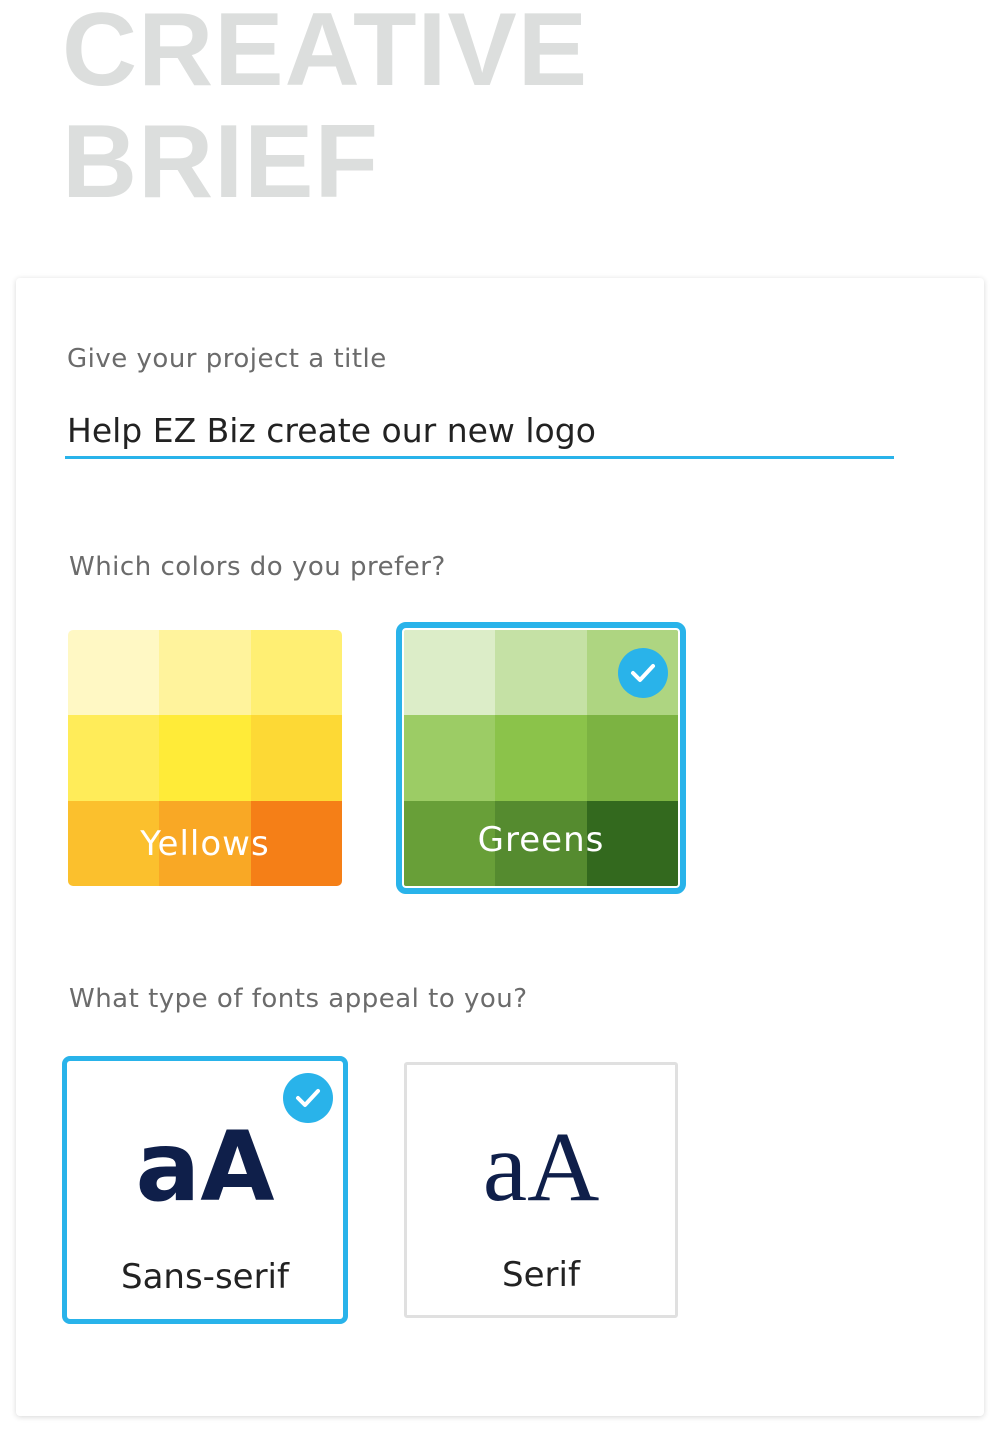 The height and width of the screenshot is (1436, 1000). I want to click on colors-question-label: Which colors do you prefer?, so click(257, 567).